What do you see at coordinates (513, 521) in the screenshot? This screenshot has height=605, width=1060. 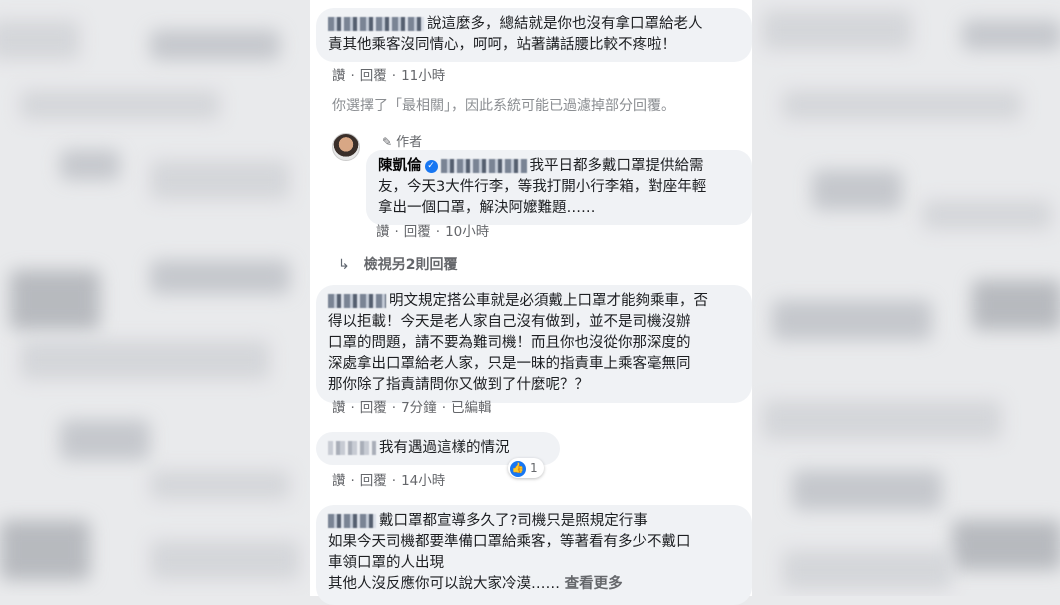 I see `comment-text: 戴口罩都宣導多久了?司機只是照規定行事` at bounding box center [513, 521].